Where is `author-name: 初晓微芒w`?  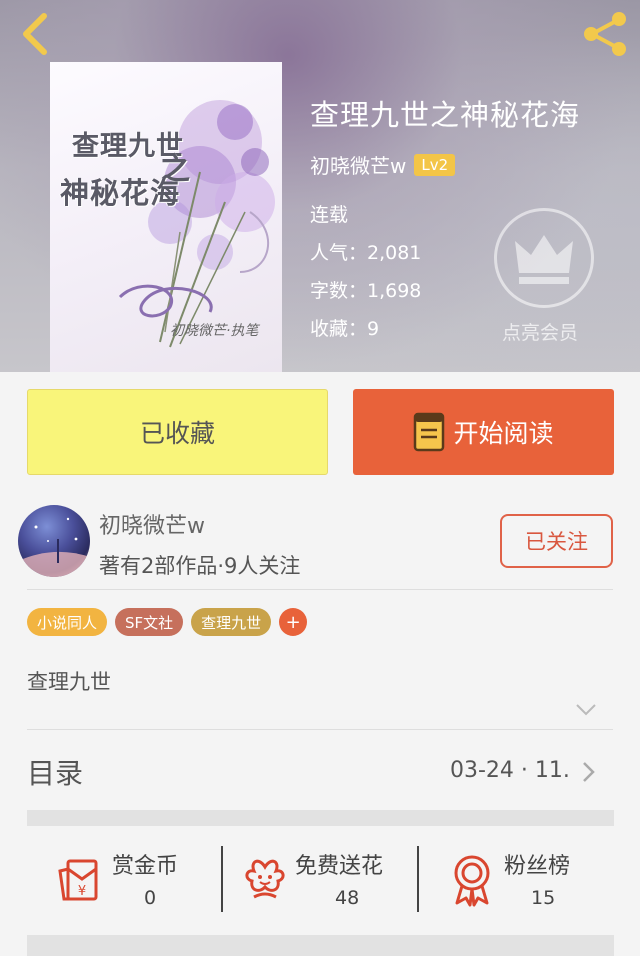
author-name: 初晓微芒w is located at coordinates (358, 164).